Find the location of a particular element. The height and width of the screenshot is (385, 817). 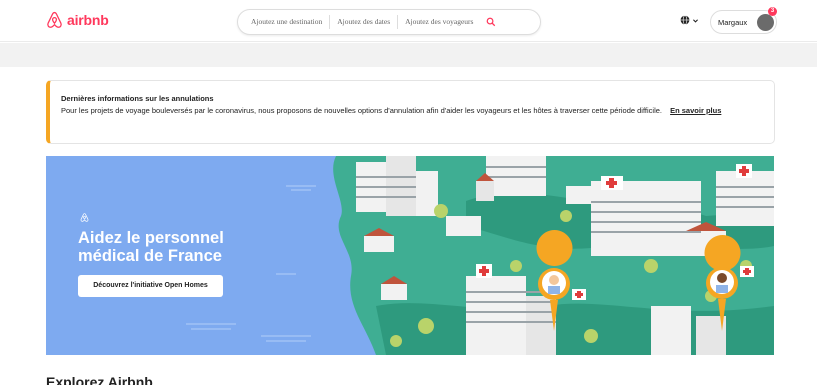

search-guests: Ajoutez des voyageurs is located at coordinates (439, 22).